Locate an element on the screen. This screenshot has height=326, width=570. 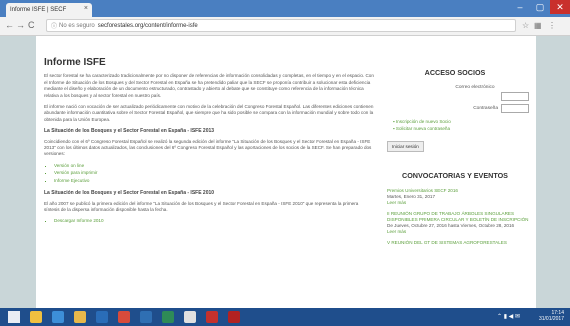
login-button: Iniciar sesión is located at coordinates (405, 146).